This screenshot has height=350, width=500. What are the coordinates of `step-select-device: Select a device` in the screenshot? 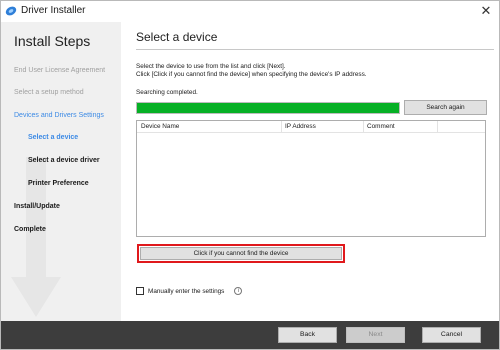 It's located at (53, 137).